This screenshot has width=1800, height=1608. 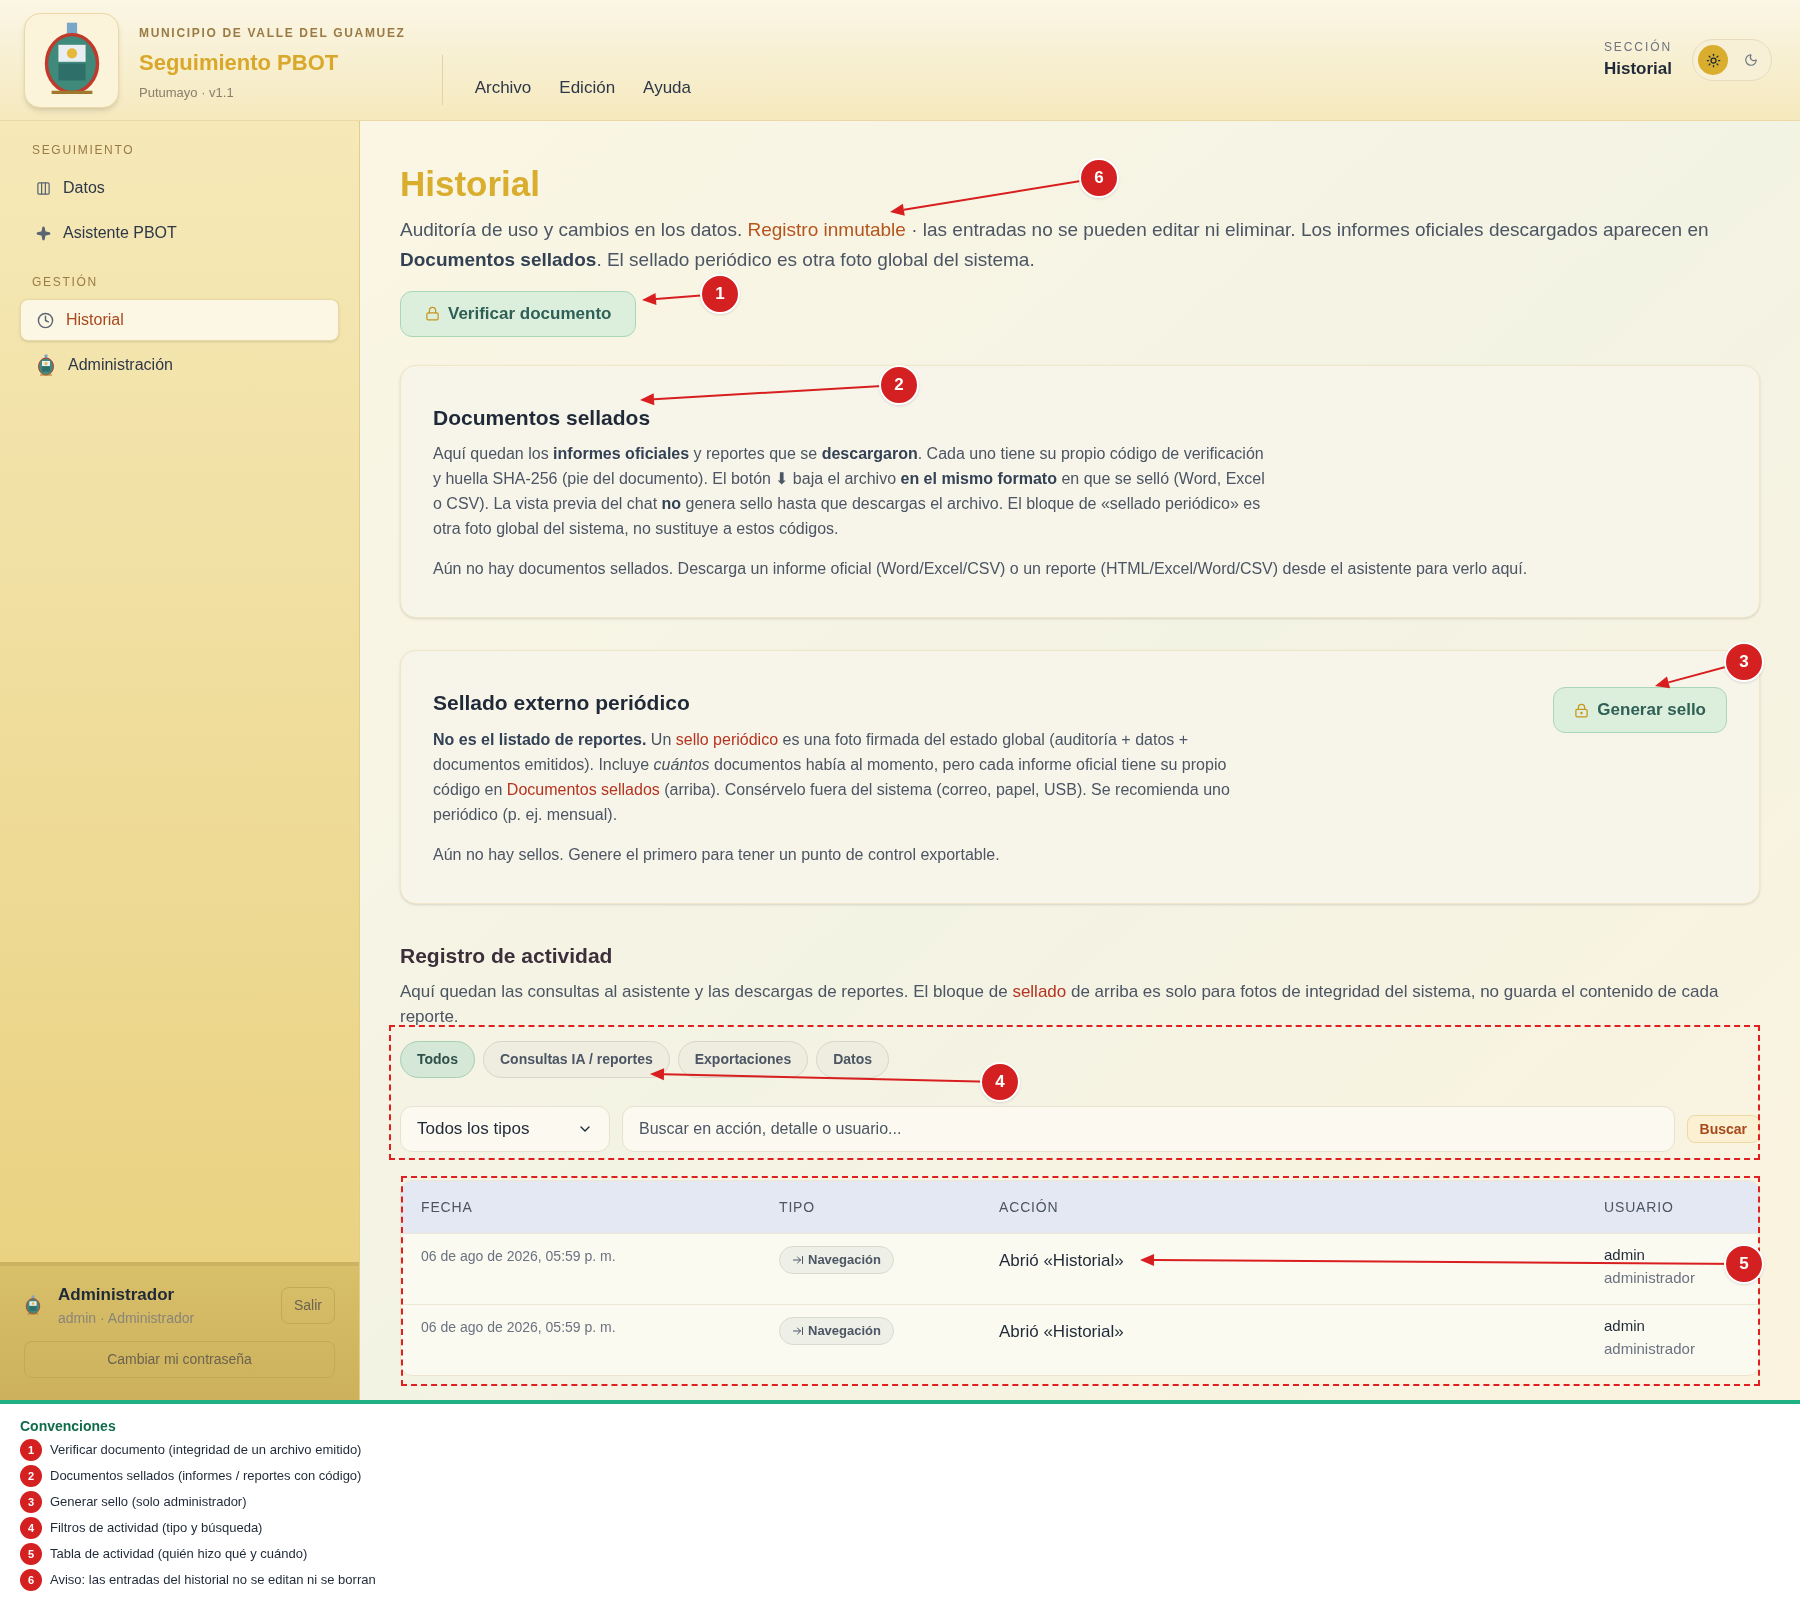 I want to click on municipality-name: MUNICIPIO DE VALLE DEL GUAMUEZ, so click(x=272, y=33).